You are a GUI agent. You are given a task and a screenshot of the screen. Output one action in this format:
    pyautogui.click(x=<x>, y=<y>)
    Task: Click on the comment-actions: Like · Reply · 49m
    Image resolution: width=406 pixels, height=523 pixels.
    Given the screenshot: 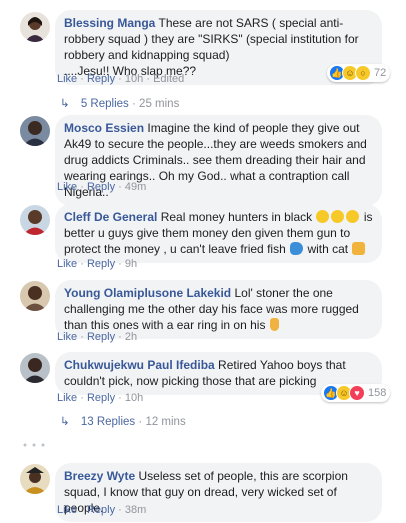 What is the action you would take?
    pyautogui.click(x=102, y=187)
    